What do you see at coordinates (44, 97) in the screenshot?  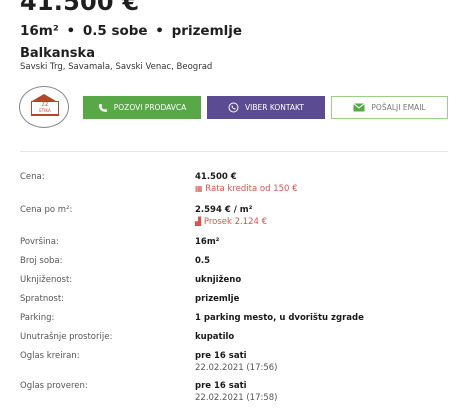 I see `roof-shape` at bounding box center [44, 97].